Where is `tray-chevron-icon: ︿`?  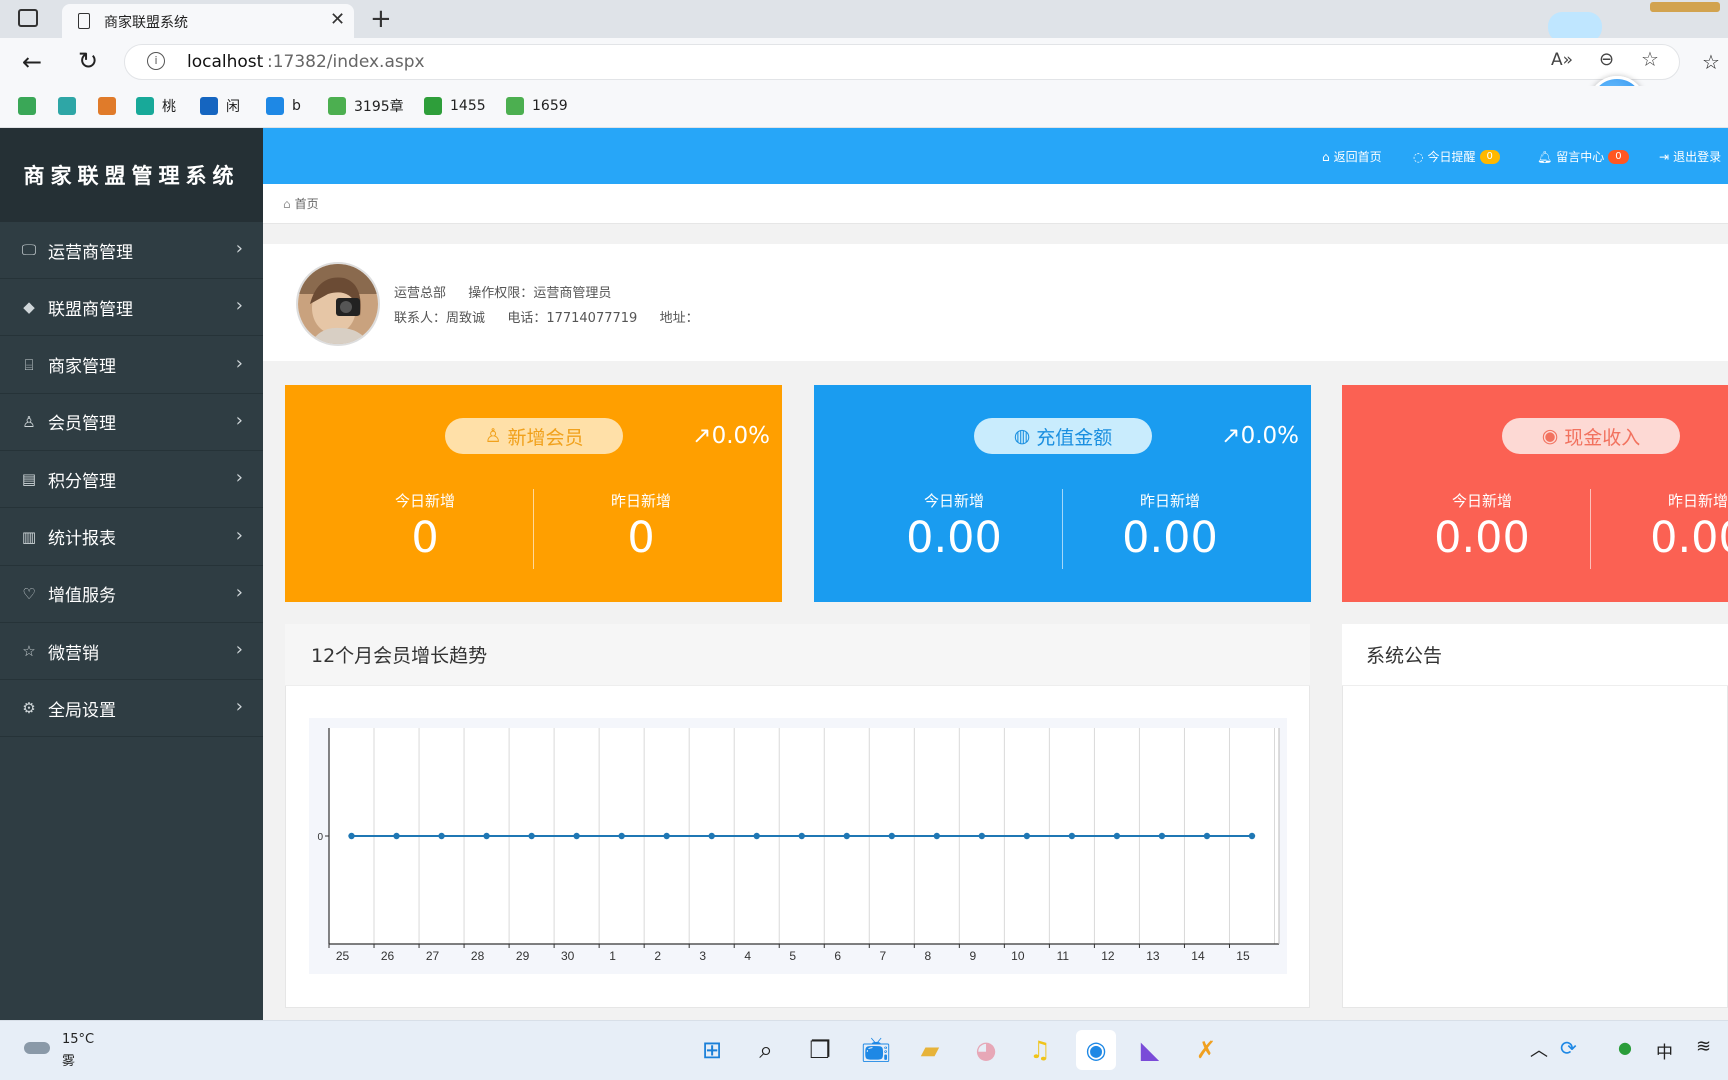
tray-chevron-icon: ︿ is located at coordinates (1539, 1049).